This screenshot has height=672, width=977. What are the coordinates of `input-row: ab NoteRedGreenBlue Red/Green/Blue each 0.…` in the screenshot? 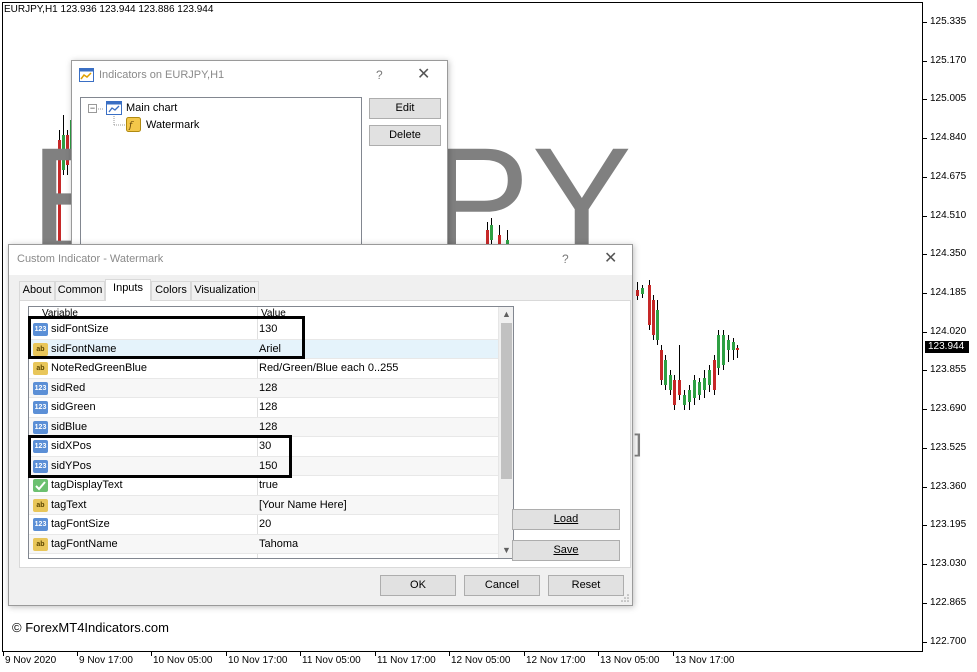 It's located at (264, 369).